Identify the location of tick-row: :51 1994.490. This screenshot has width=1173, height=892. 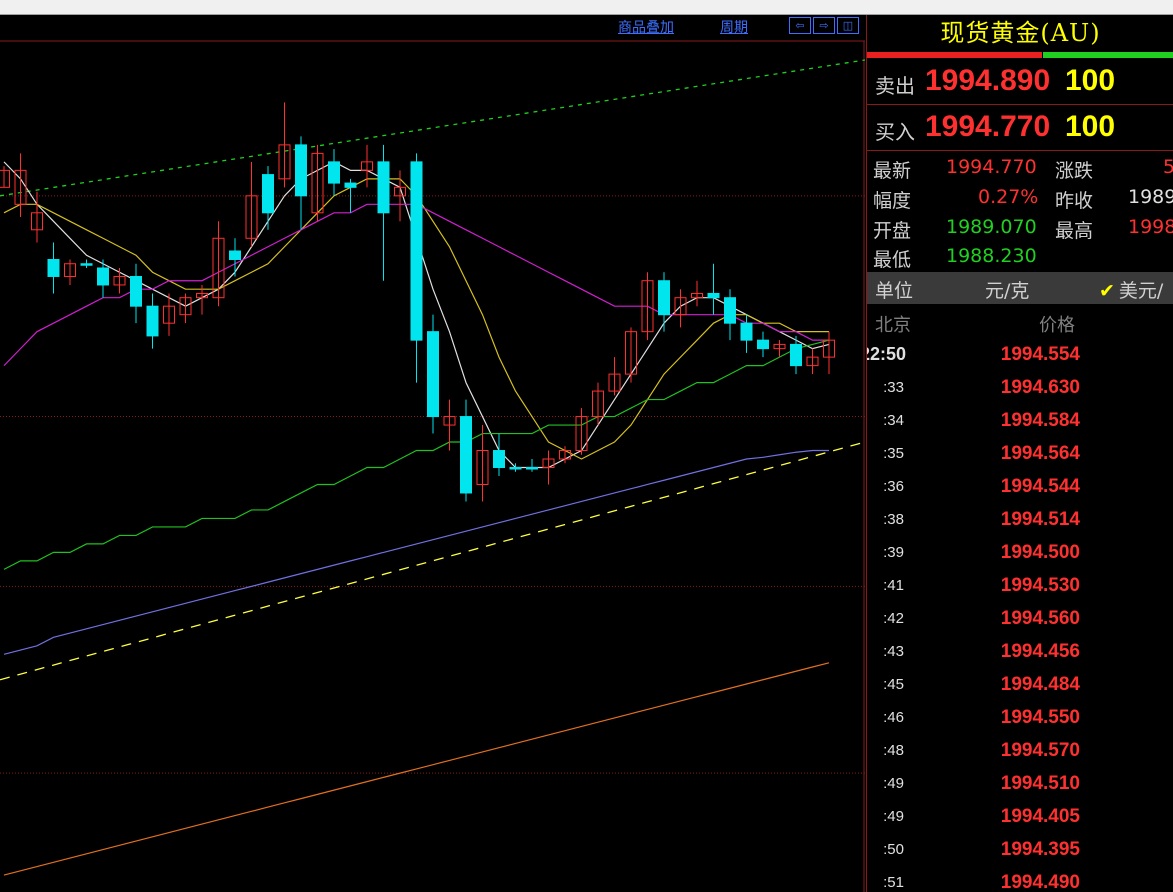
(1020, 880).